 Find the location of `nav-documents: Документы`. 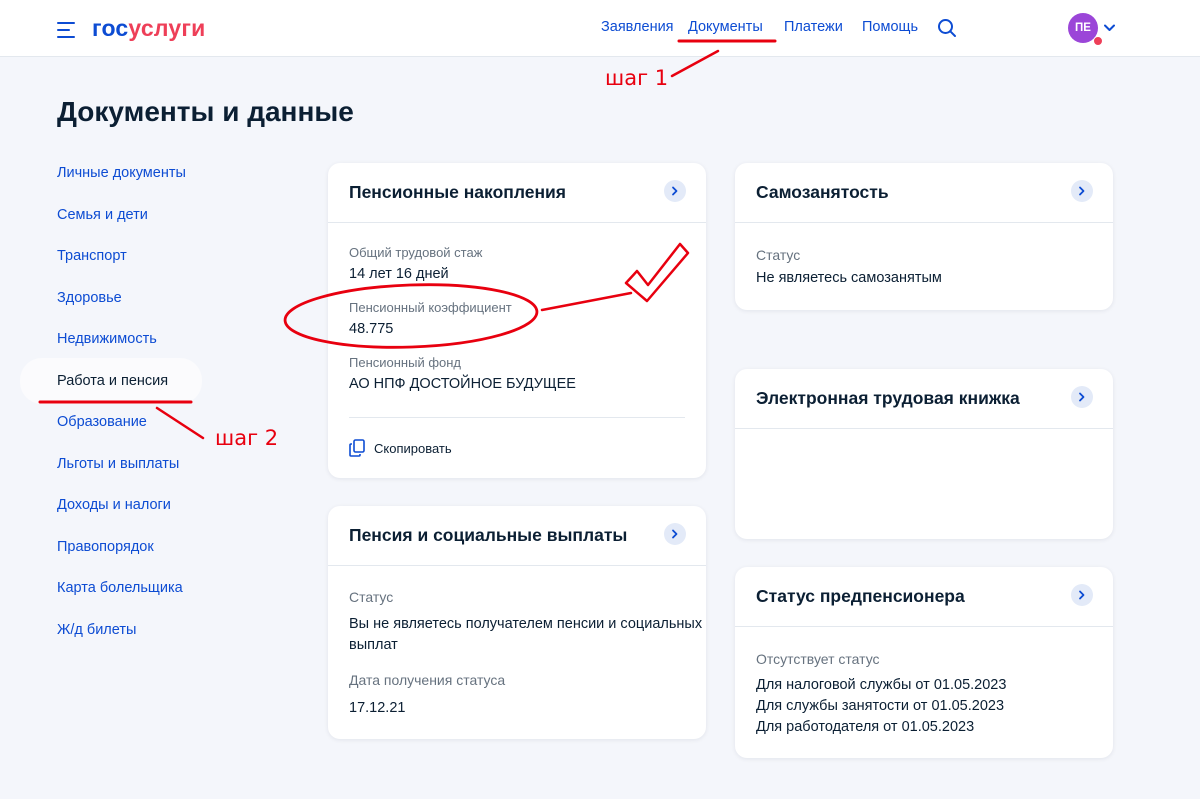

nav-documents: Документы is located at coordinates (725, 27).